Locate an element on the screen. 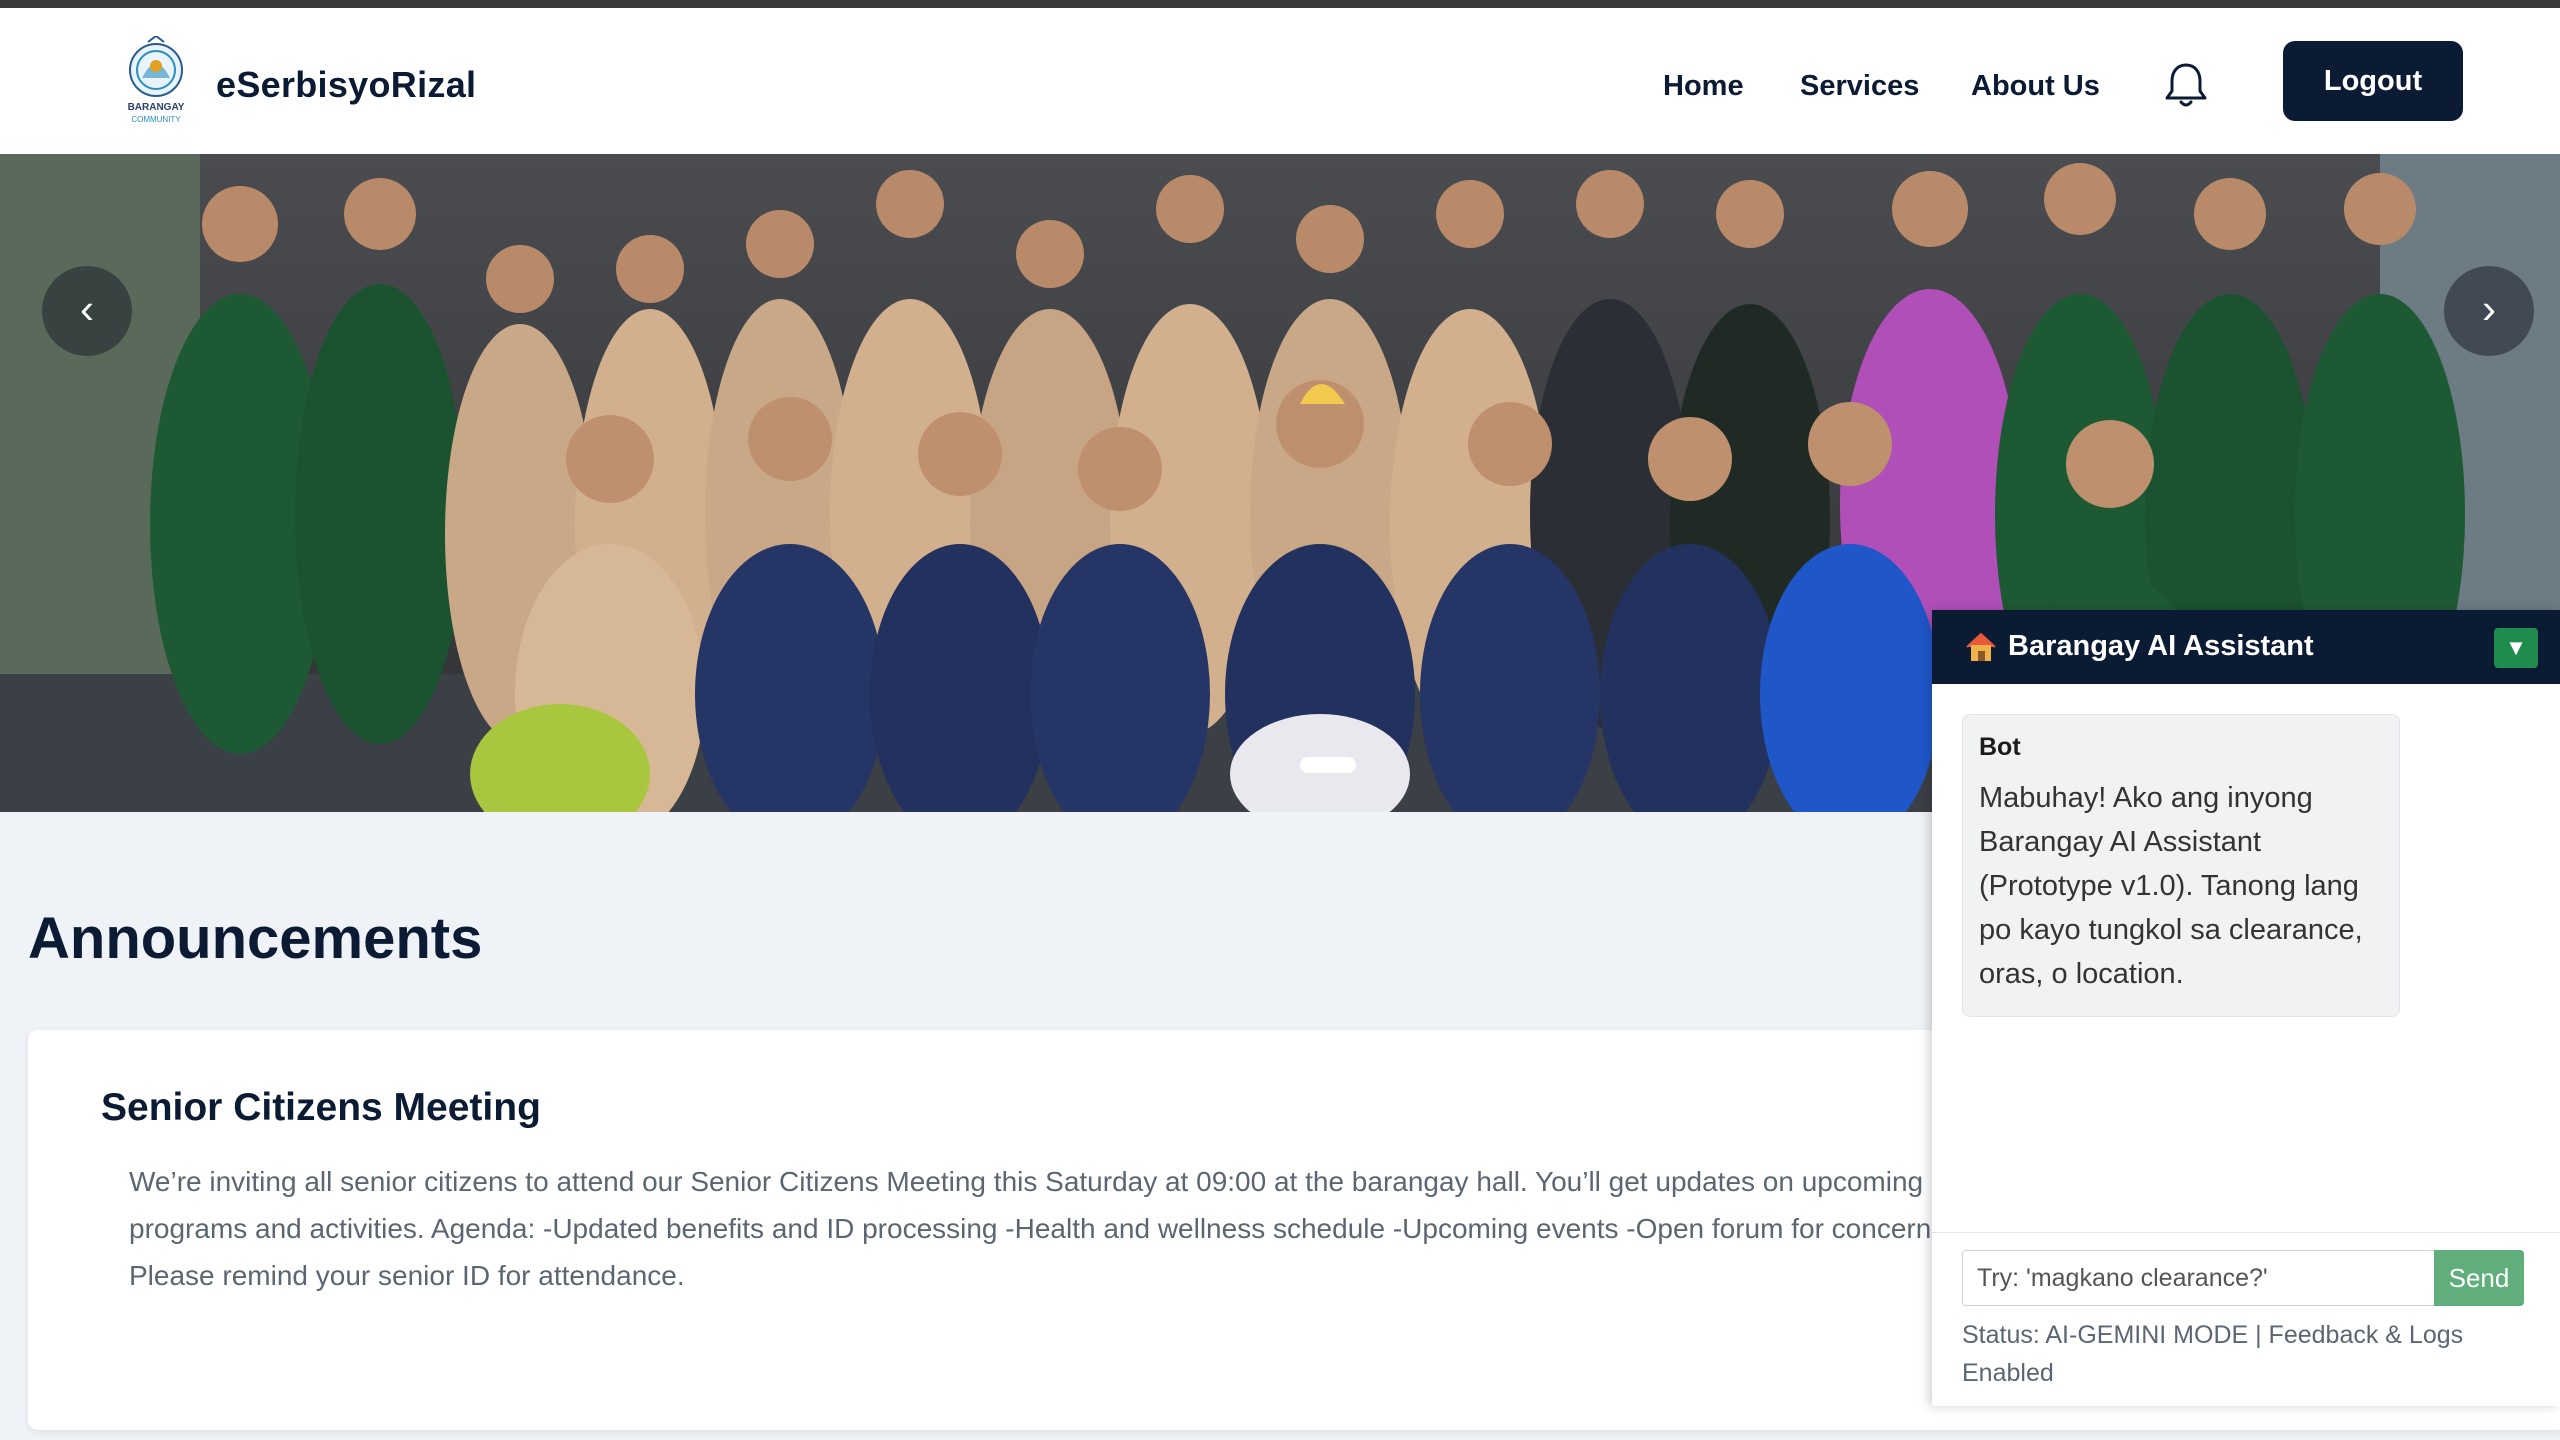 The height and width of the screenshot is (1440, 2560). chat-title: Barangay AI Assistant is located at coordinates (2161, 646).